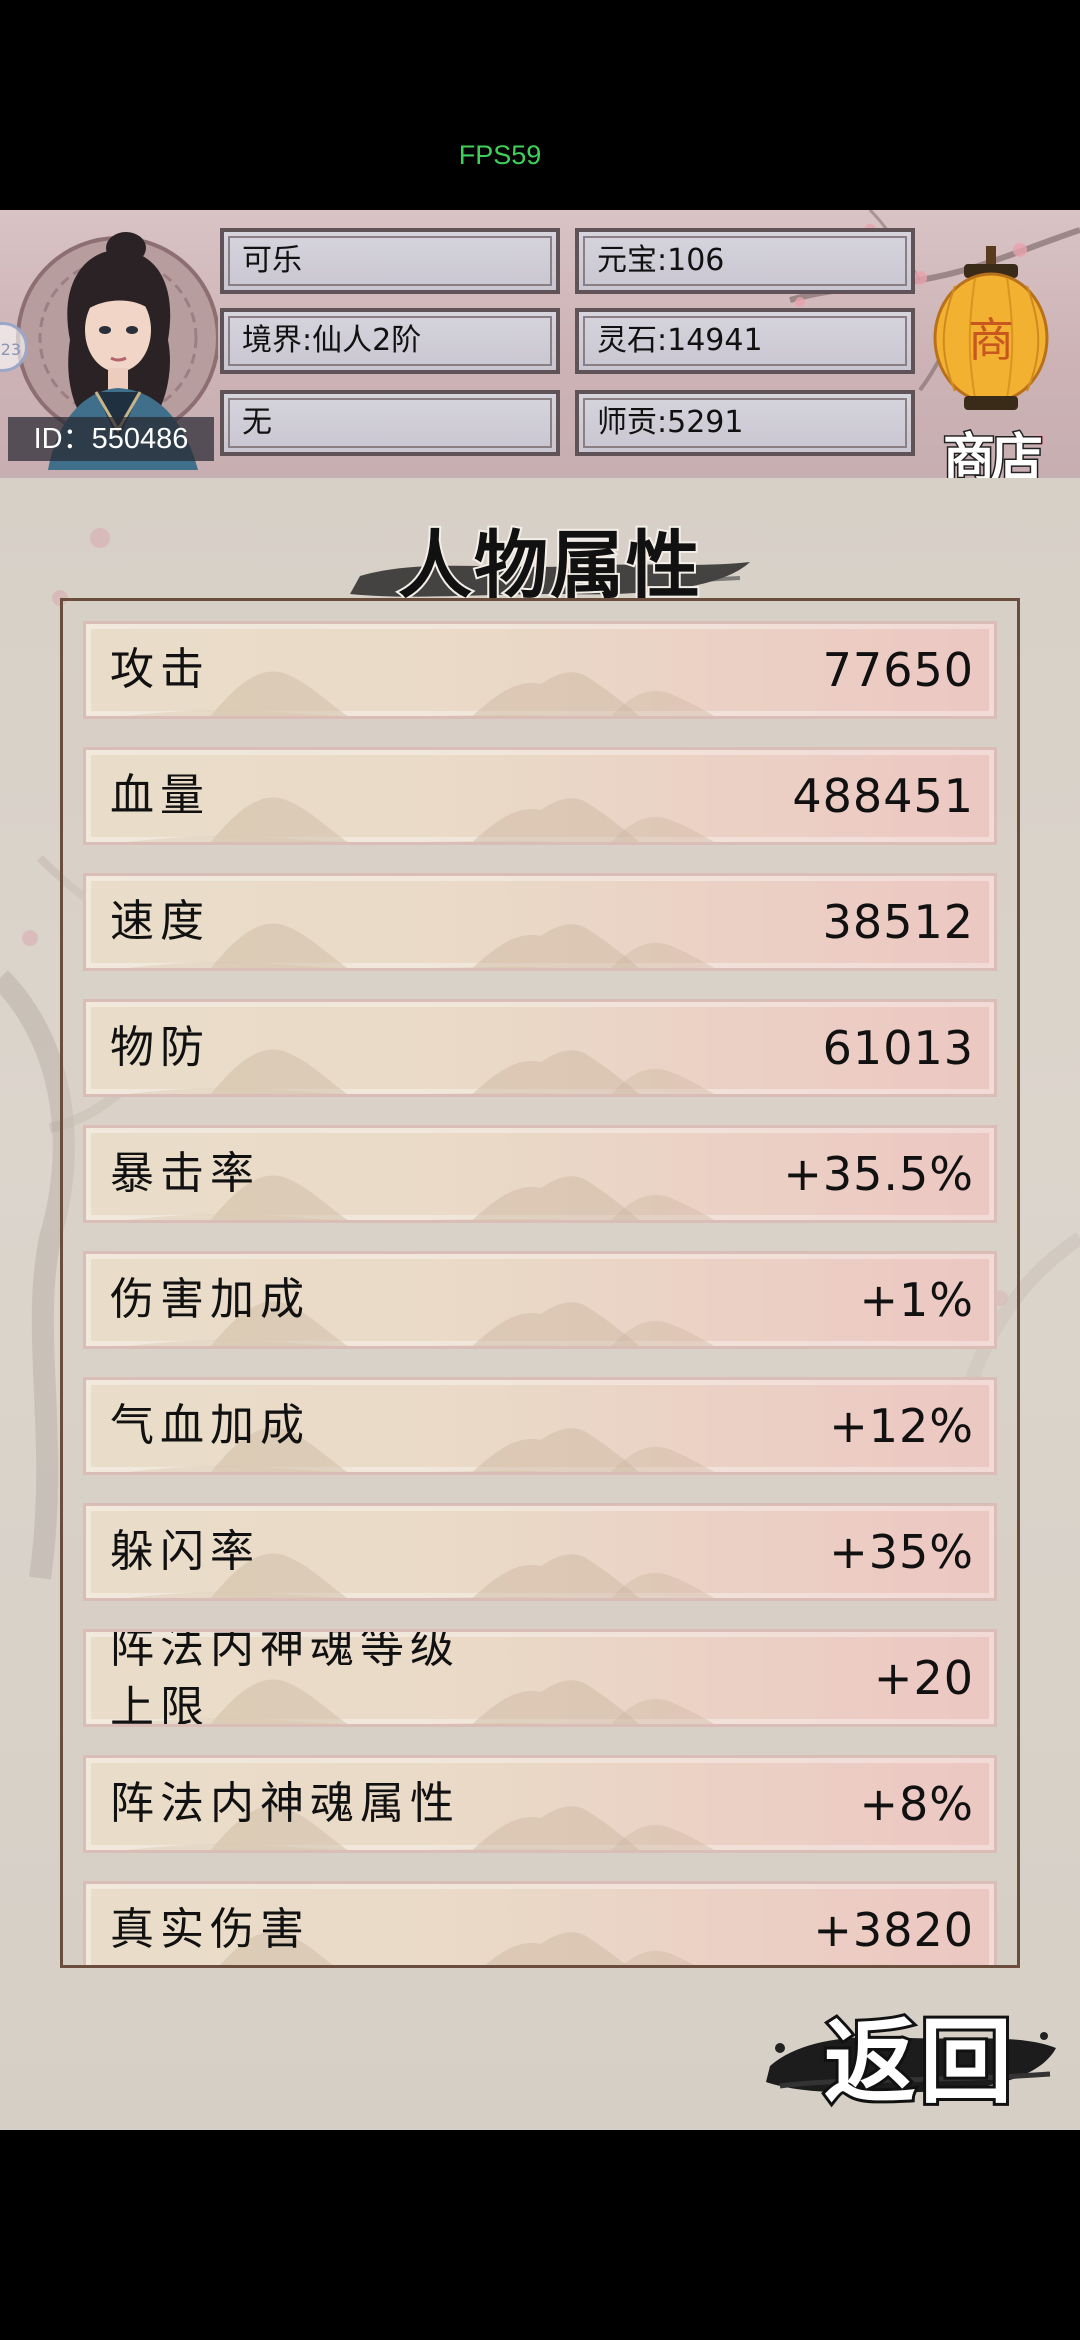 The width and height of the screenshot is (1080, 2340). What do you see at coordinates (390, 341) in the screenshot?
I see `realm-field: 境界:仙人2阶` at bounding box center [390, 341].